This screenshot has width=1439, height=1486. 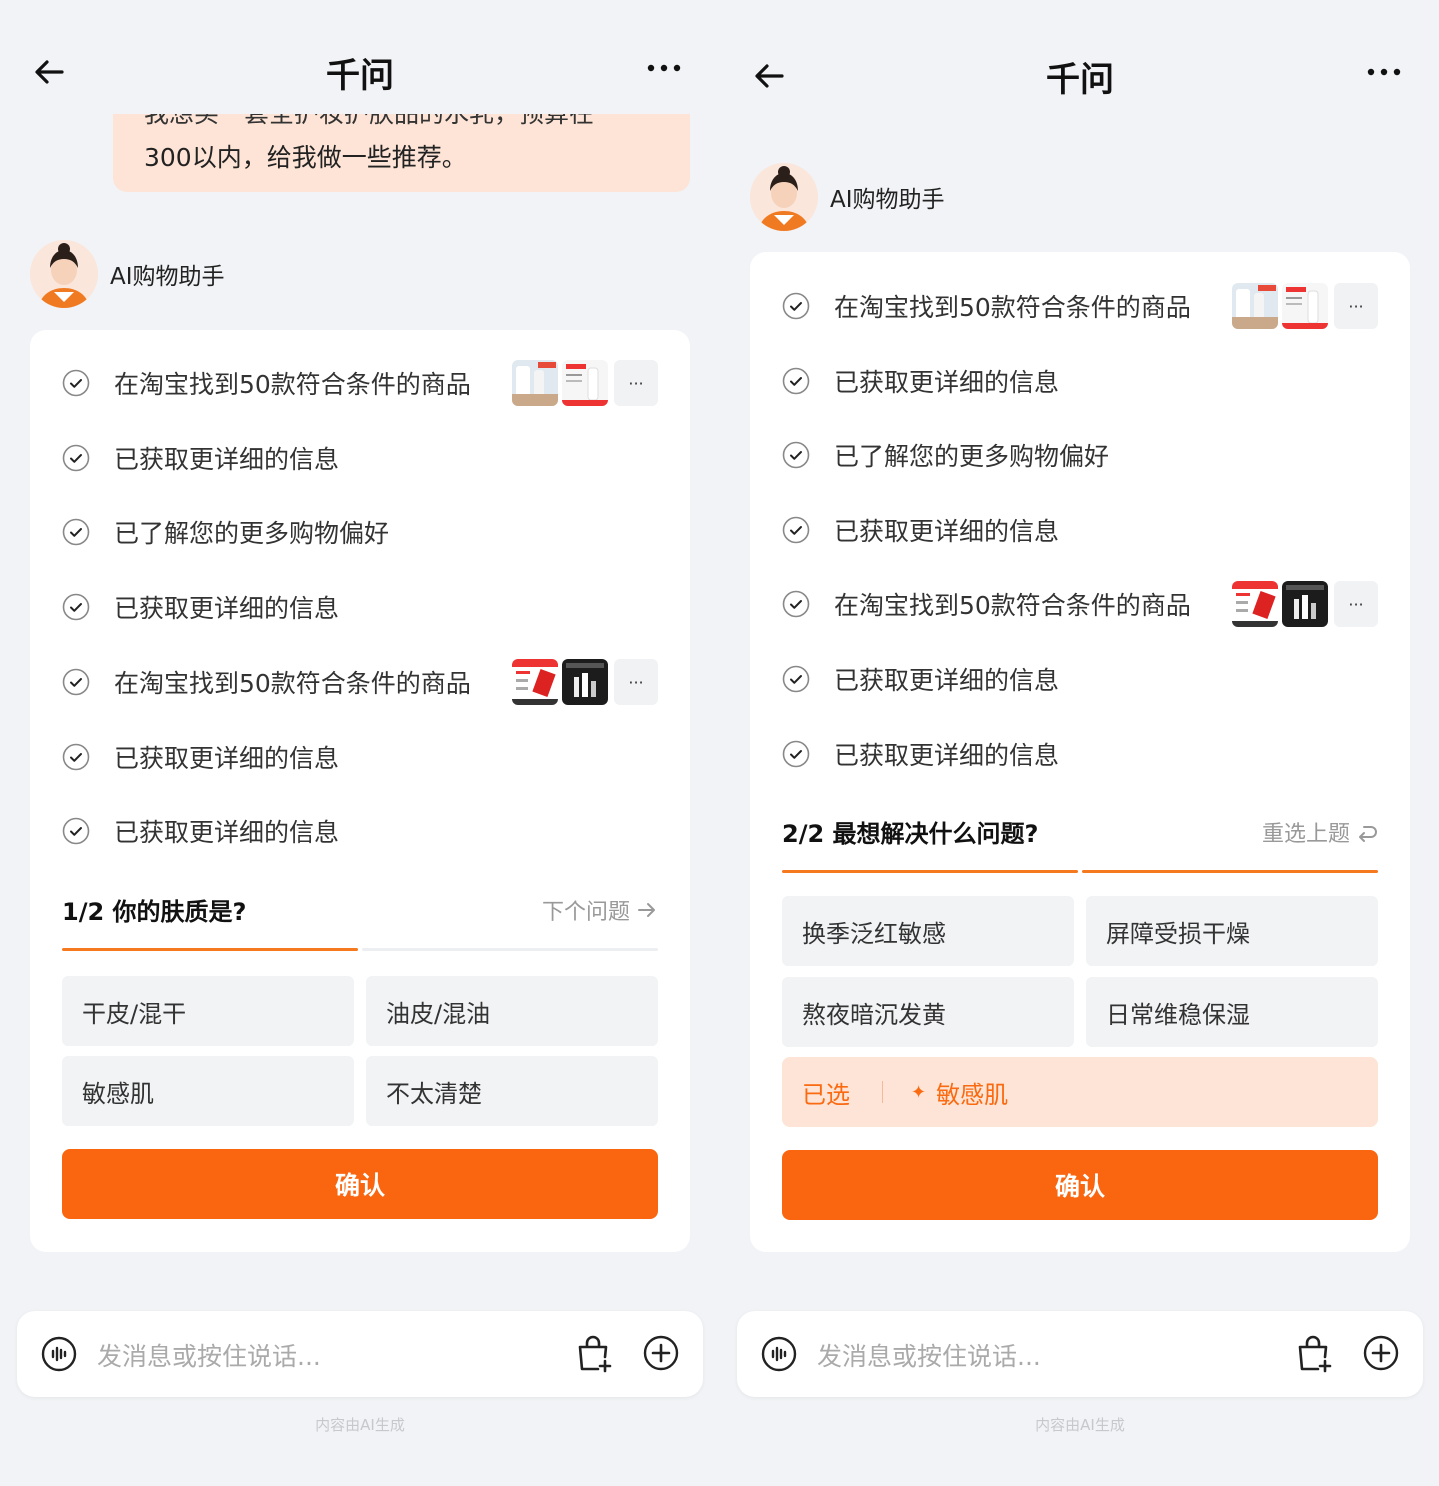 What do you see at coordinates (360, 1425) in the screenshot?
I see `ai-disclaimer: 内容由AI生成` at bounding box center [360, 1425].